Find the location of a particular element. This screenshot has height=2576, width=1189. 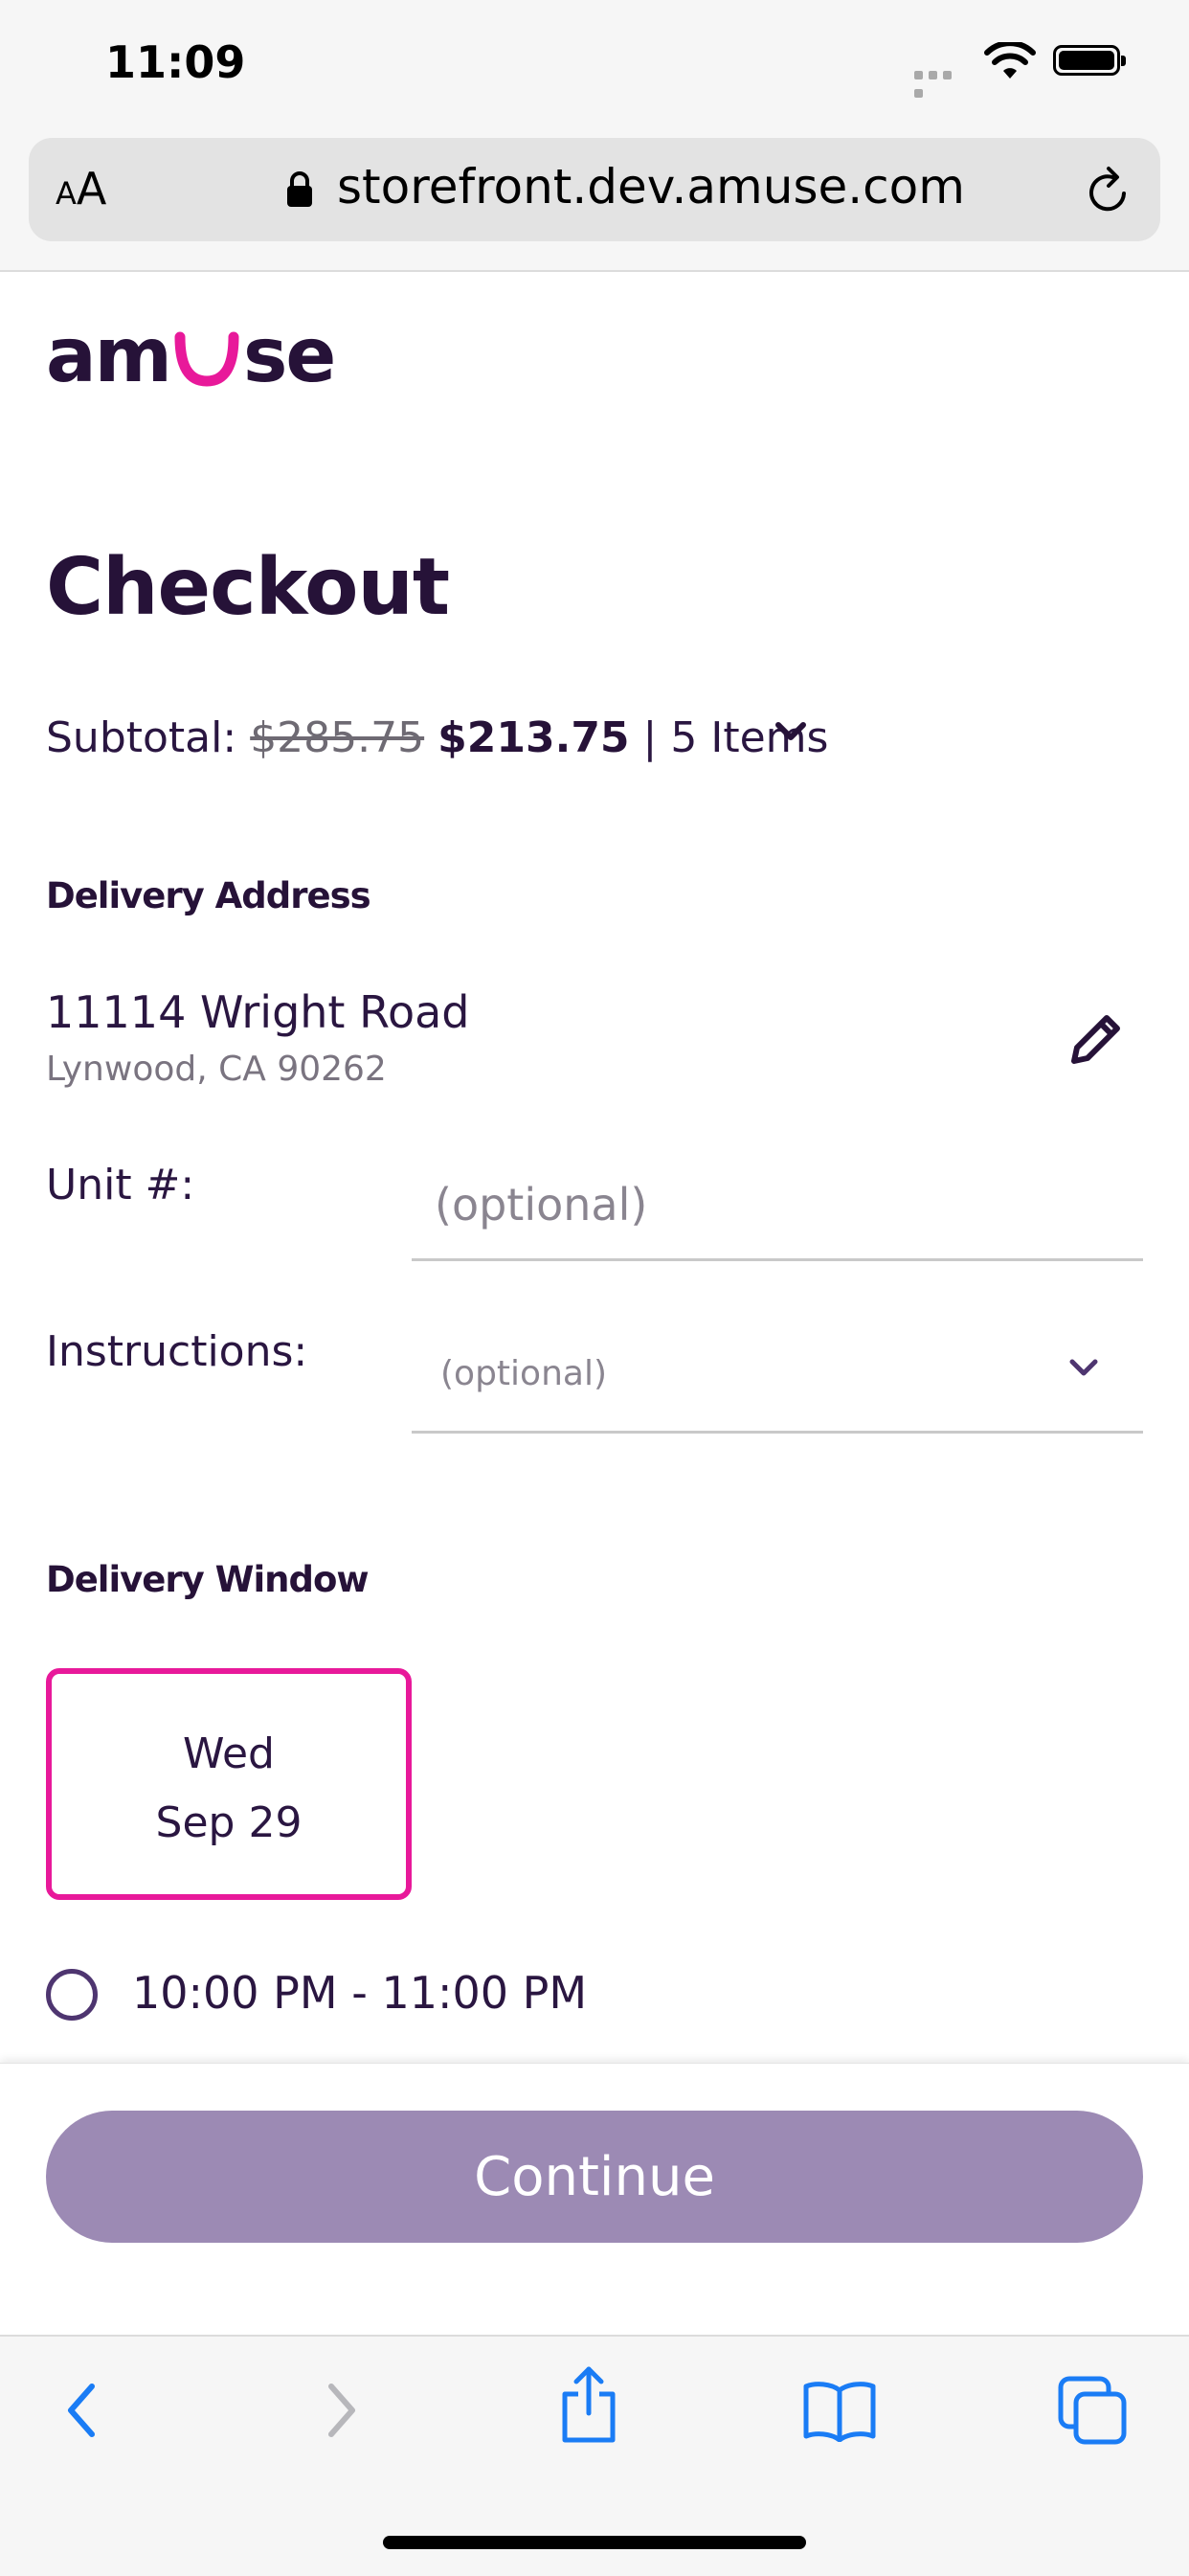

reload-icon is located at coordinates (1109, 190).